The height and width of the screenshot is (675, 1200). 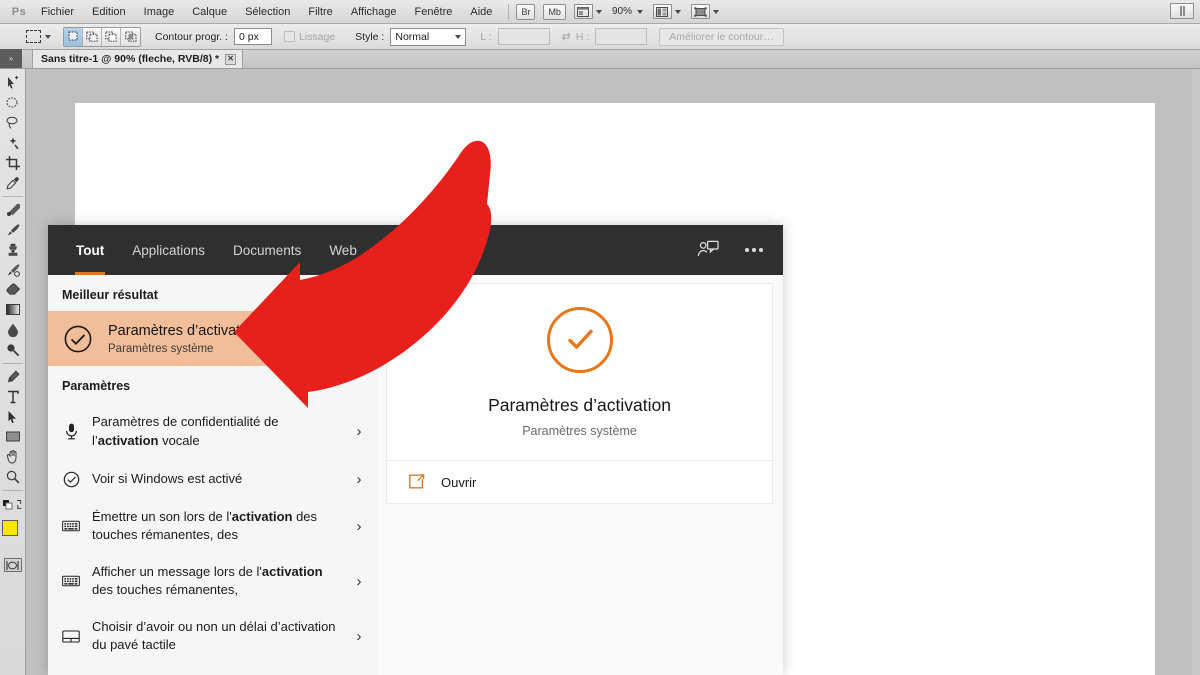 I want to click on keyboard-icon, so click(x=71, y=581).